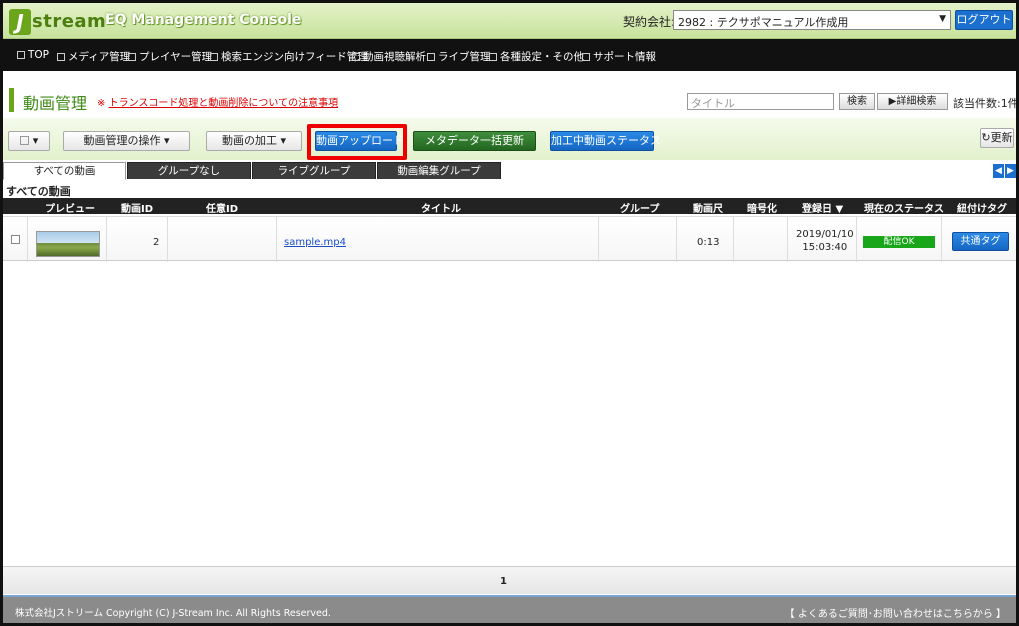 The height and width of the screenshot is (626, 1019). I want to click on title-accent-bar, so click(11, 100).